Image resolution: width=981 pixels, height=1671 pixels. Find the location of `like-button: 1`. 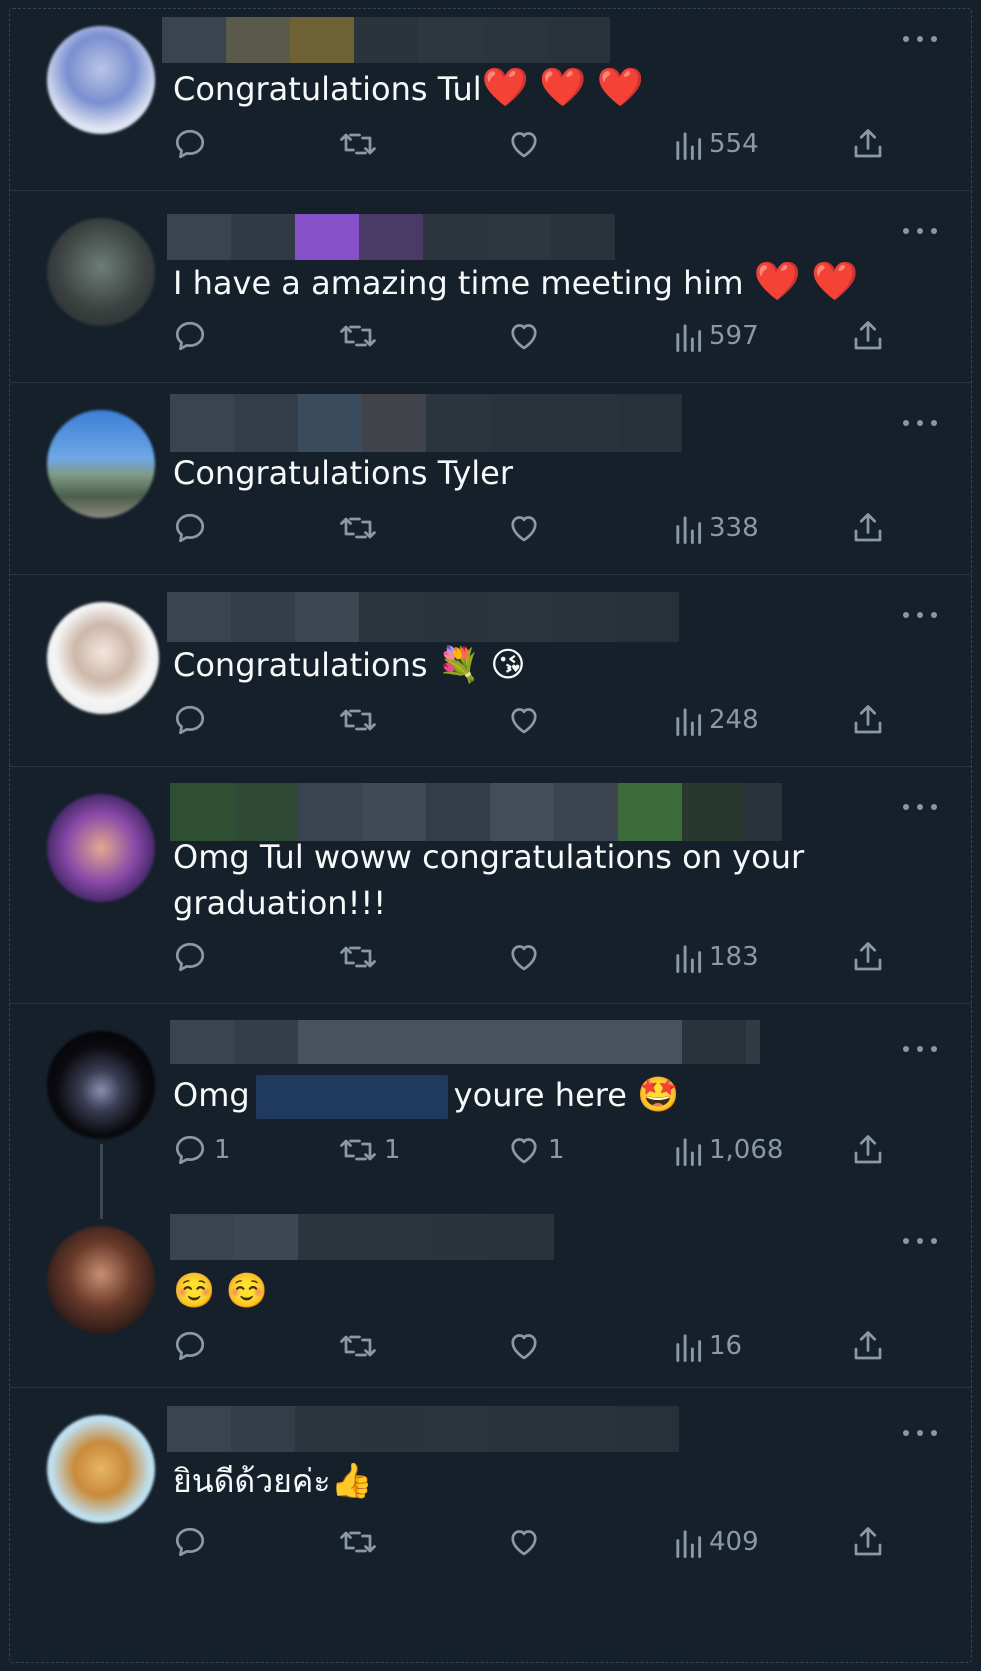

like-button: 1 is located at coordinates (535, 1150).